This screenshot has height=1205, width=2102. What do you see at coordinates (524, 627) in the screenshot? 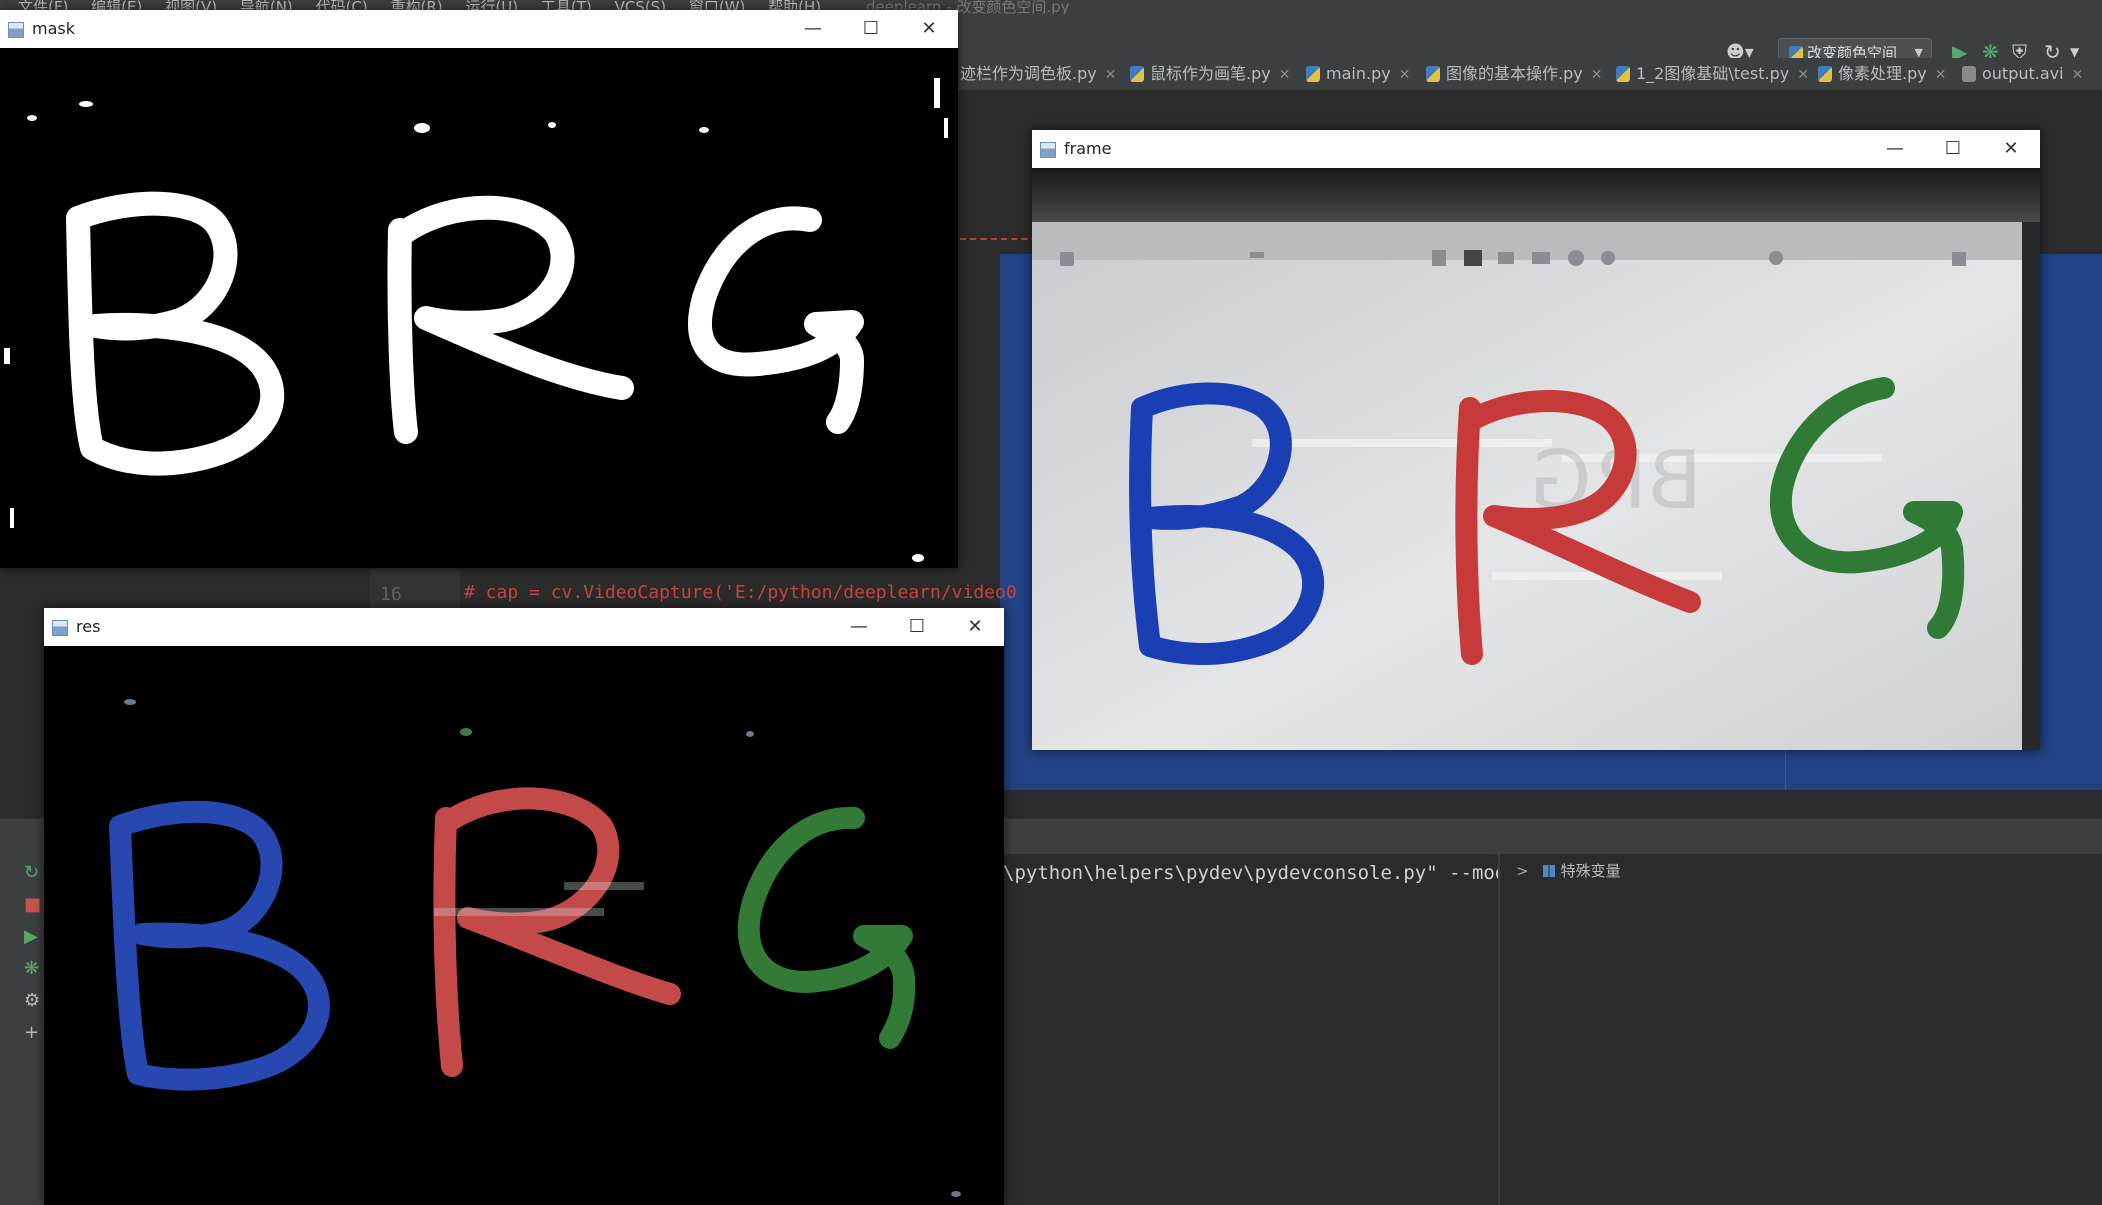
I see `res-titlebar: res — ☐ ✕` at bounding box center [524, 627].